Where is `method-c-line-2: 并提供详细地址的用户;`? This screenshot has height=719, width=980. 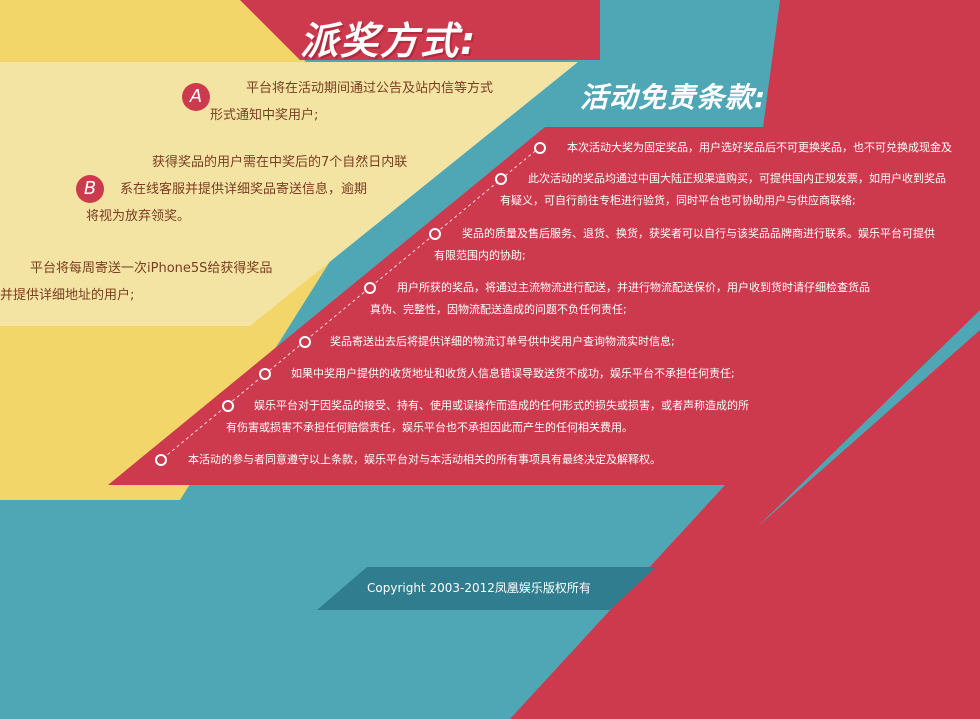
method-c-line-2: 并提供详细地址的用户; is located at coordinates (105, 296).